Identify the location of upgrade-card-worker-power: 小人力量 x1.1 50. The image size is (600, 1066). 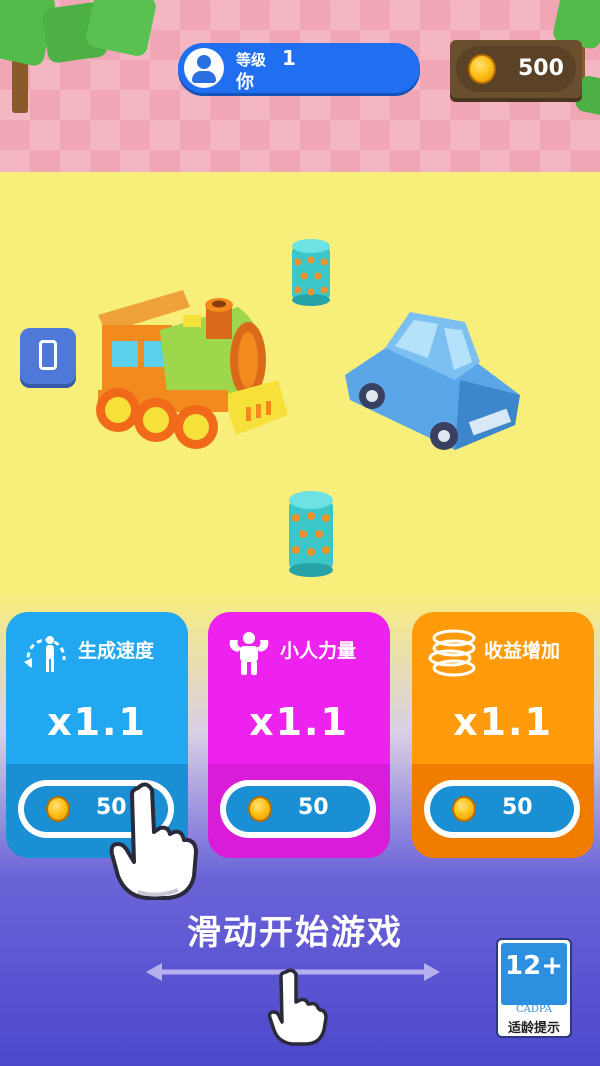
(299, 735).